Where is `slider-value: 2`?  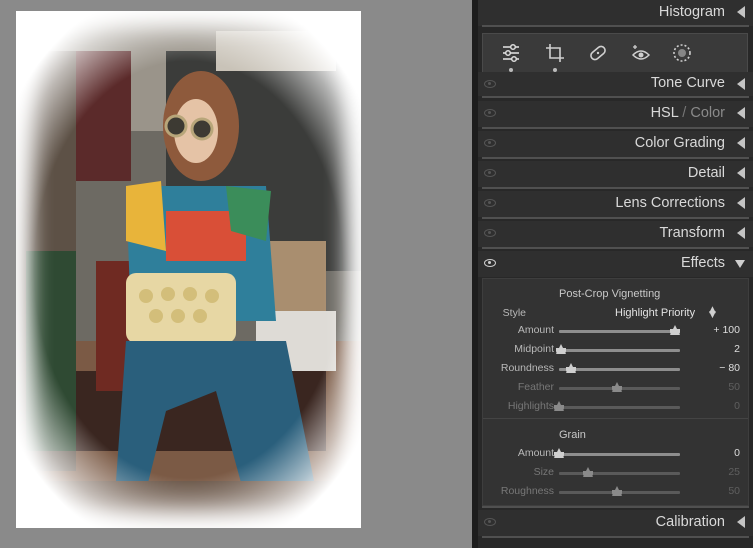 slider-value: 2 is located at coordinates (737, 349).